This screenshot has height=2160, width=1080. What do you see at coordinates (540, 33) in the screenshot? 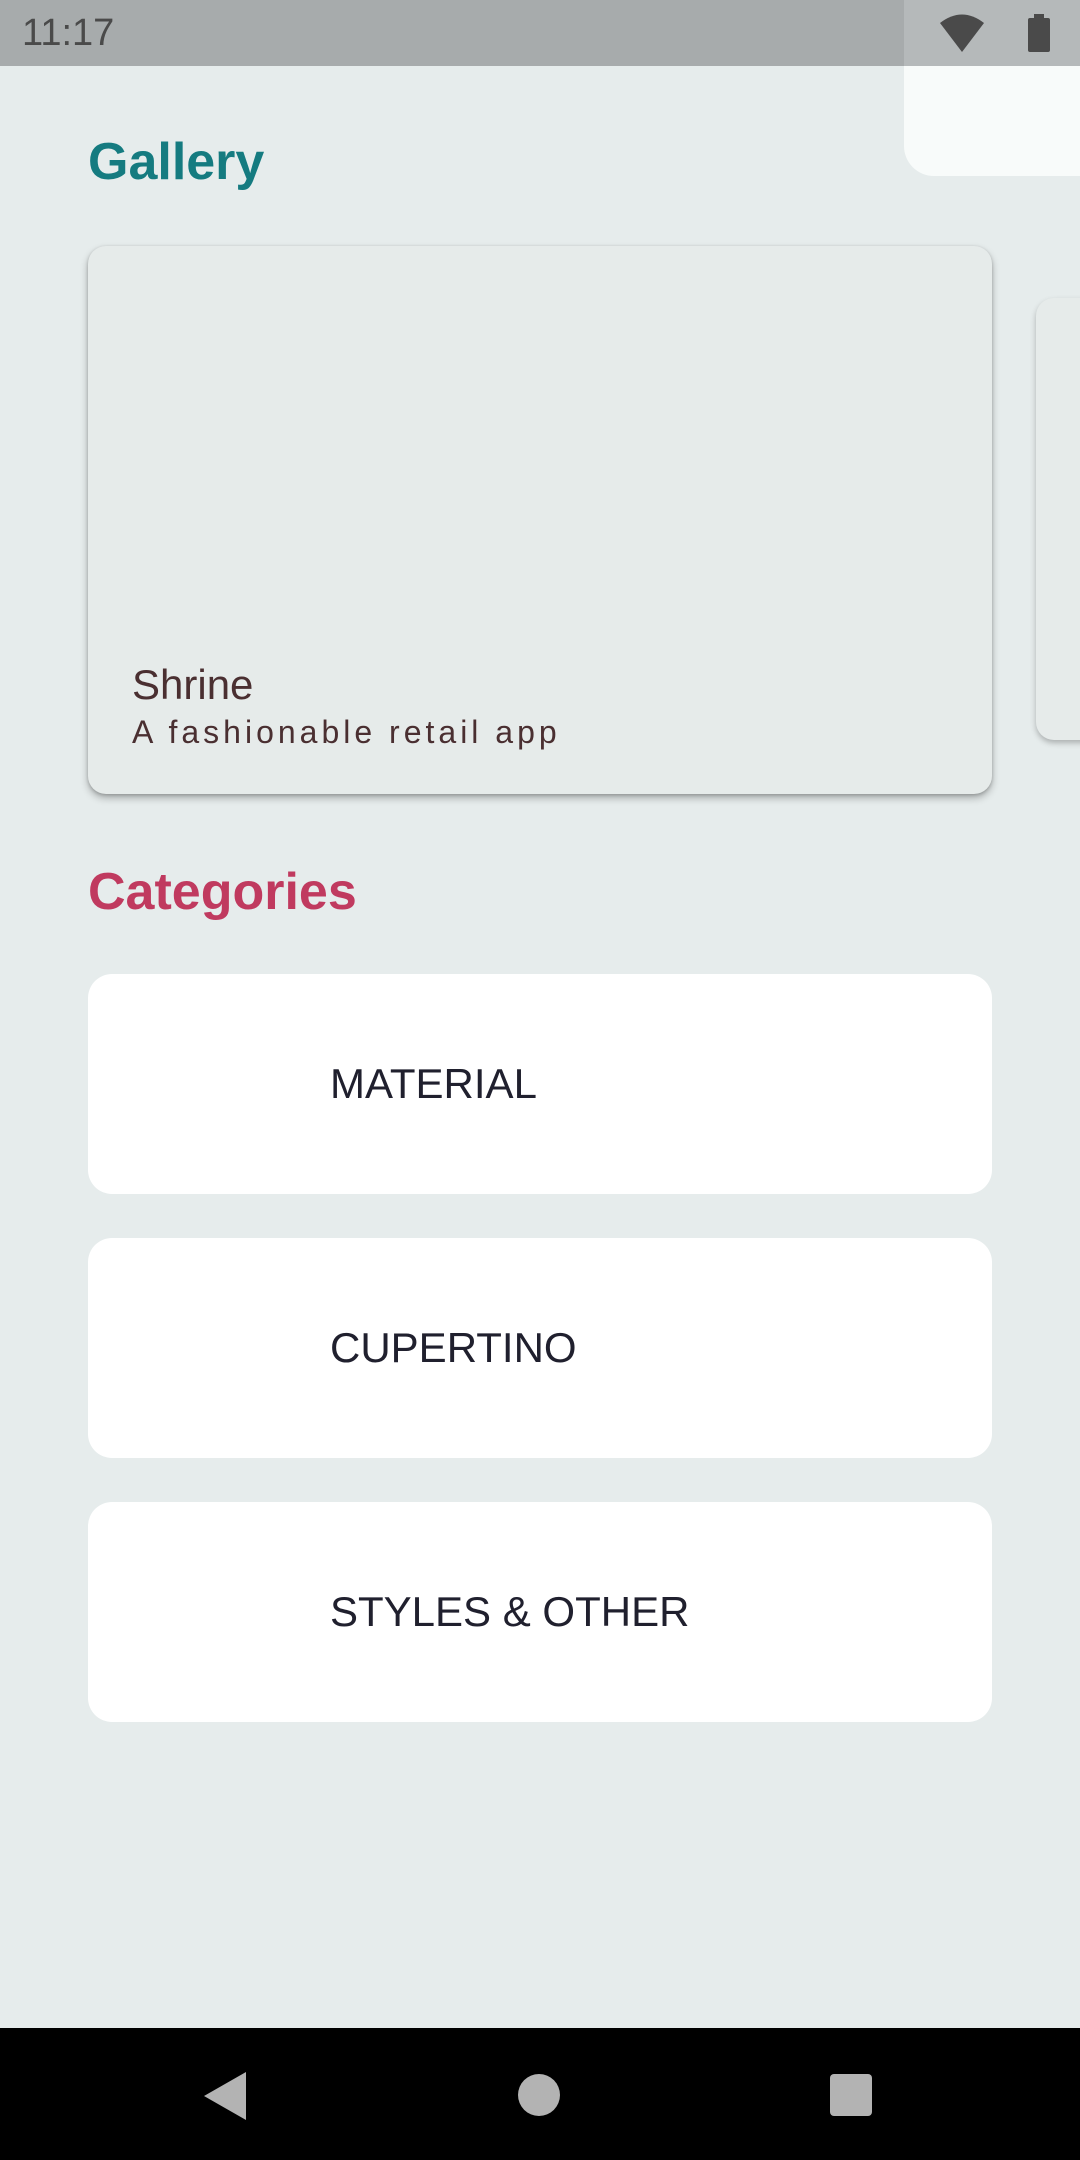
I see `status-bar: 11:17` at bounding box center [540, 33].